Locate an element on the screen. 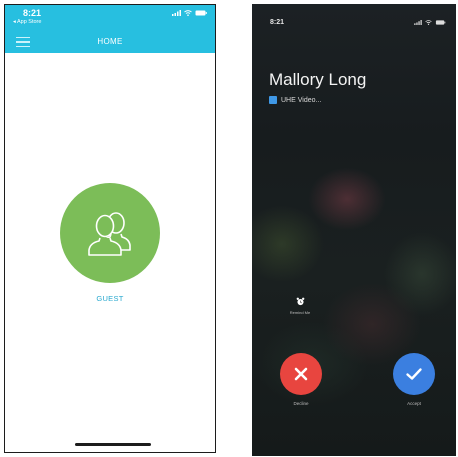 The width and height of the screenshot is (458, 457). app-badge-icon is located at coordinates (273, 100).